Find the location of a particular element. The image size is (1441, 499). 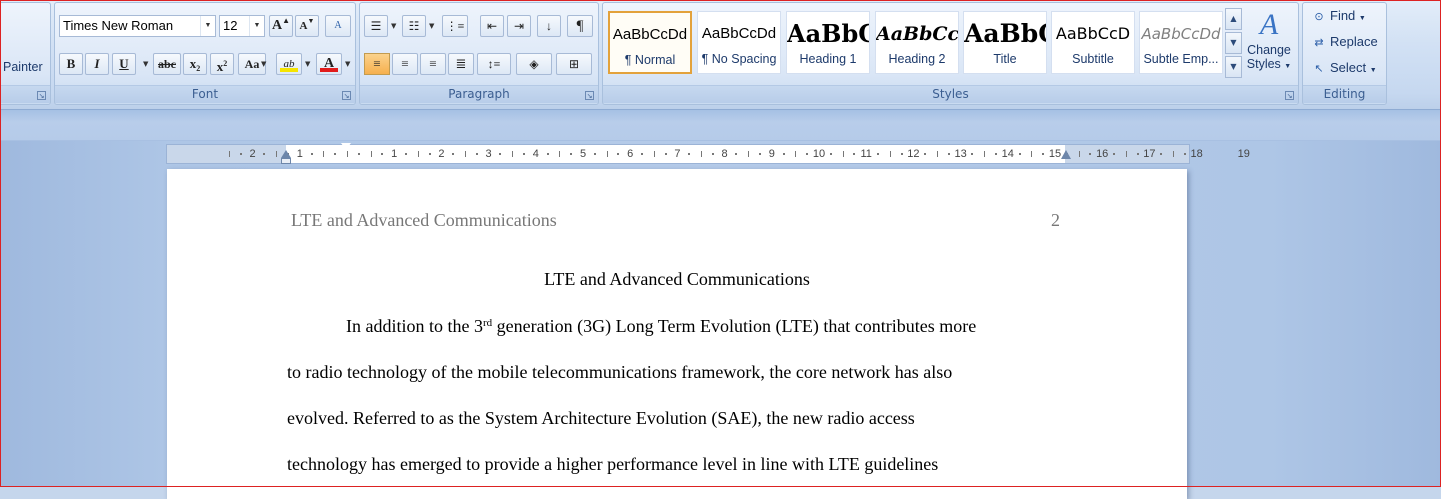

left-indent-marker is located at coordinates (286, 161).